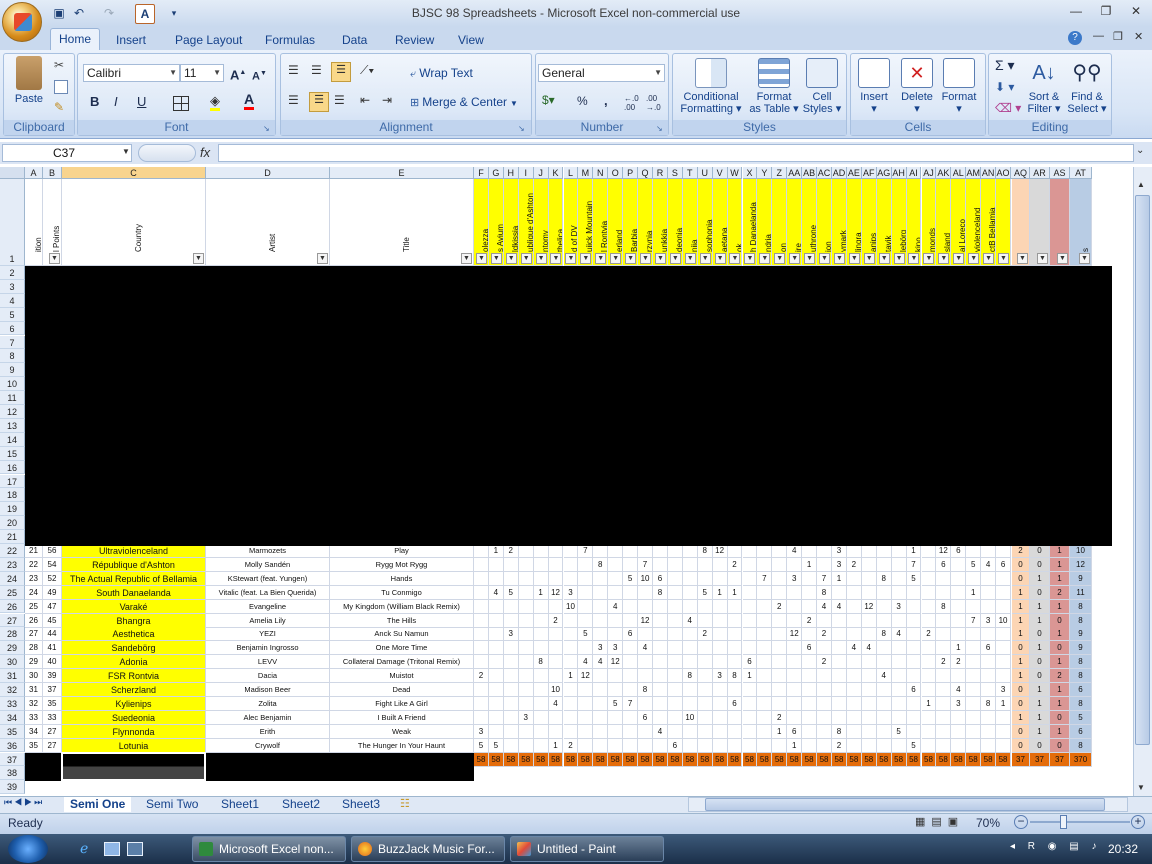  What do you see at coordinates (810, 222) in the screenshot?
I see `header-cell: uthrone ▼` at bounding box center [810, 222].